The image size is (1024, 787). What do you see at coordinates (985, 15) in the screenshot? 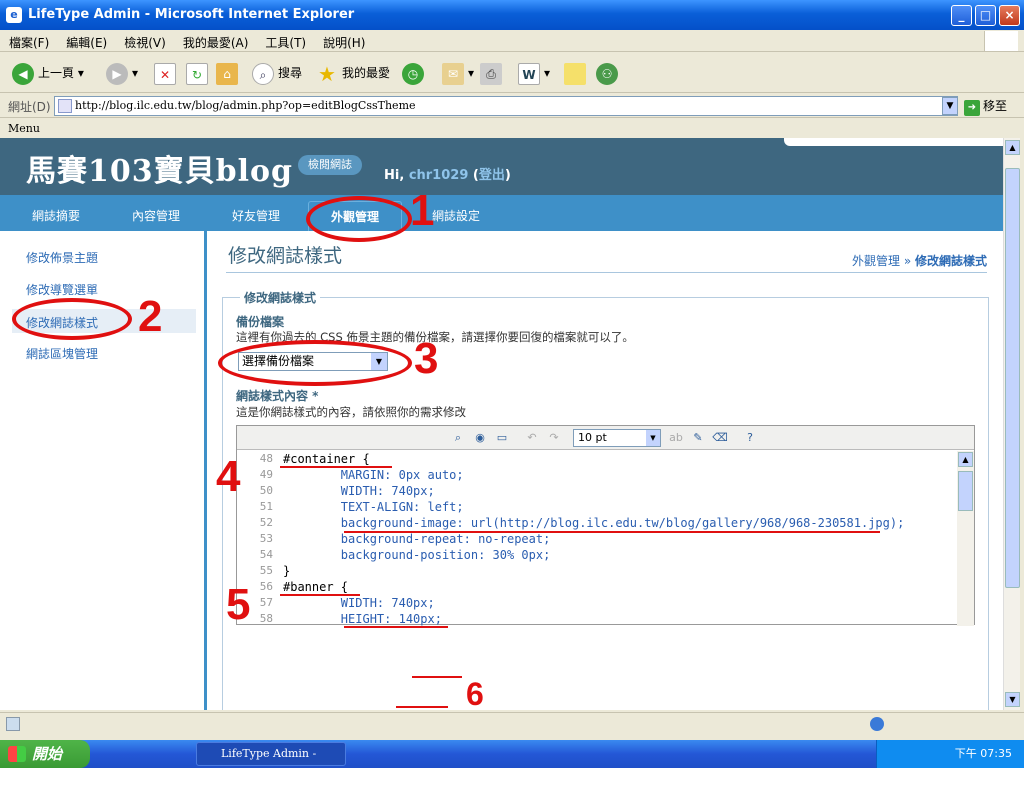
I see `maximize-button: □` at bounding box center [985, 15].